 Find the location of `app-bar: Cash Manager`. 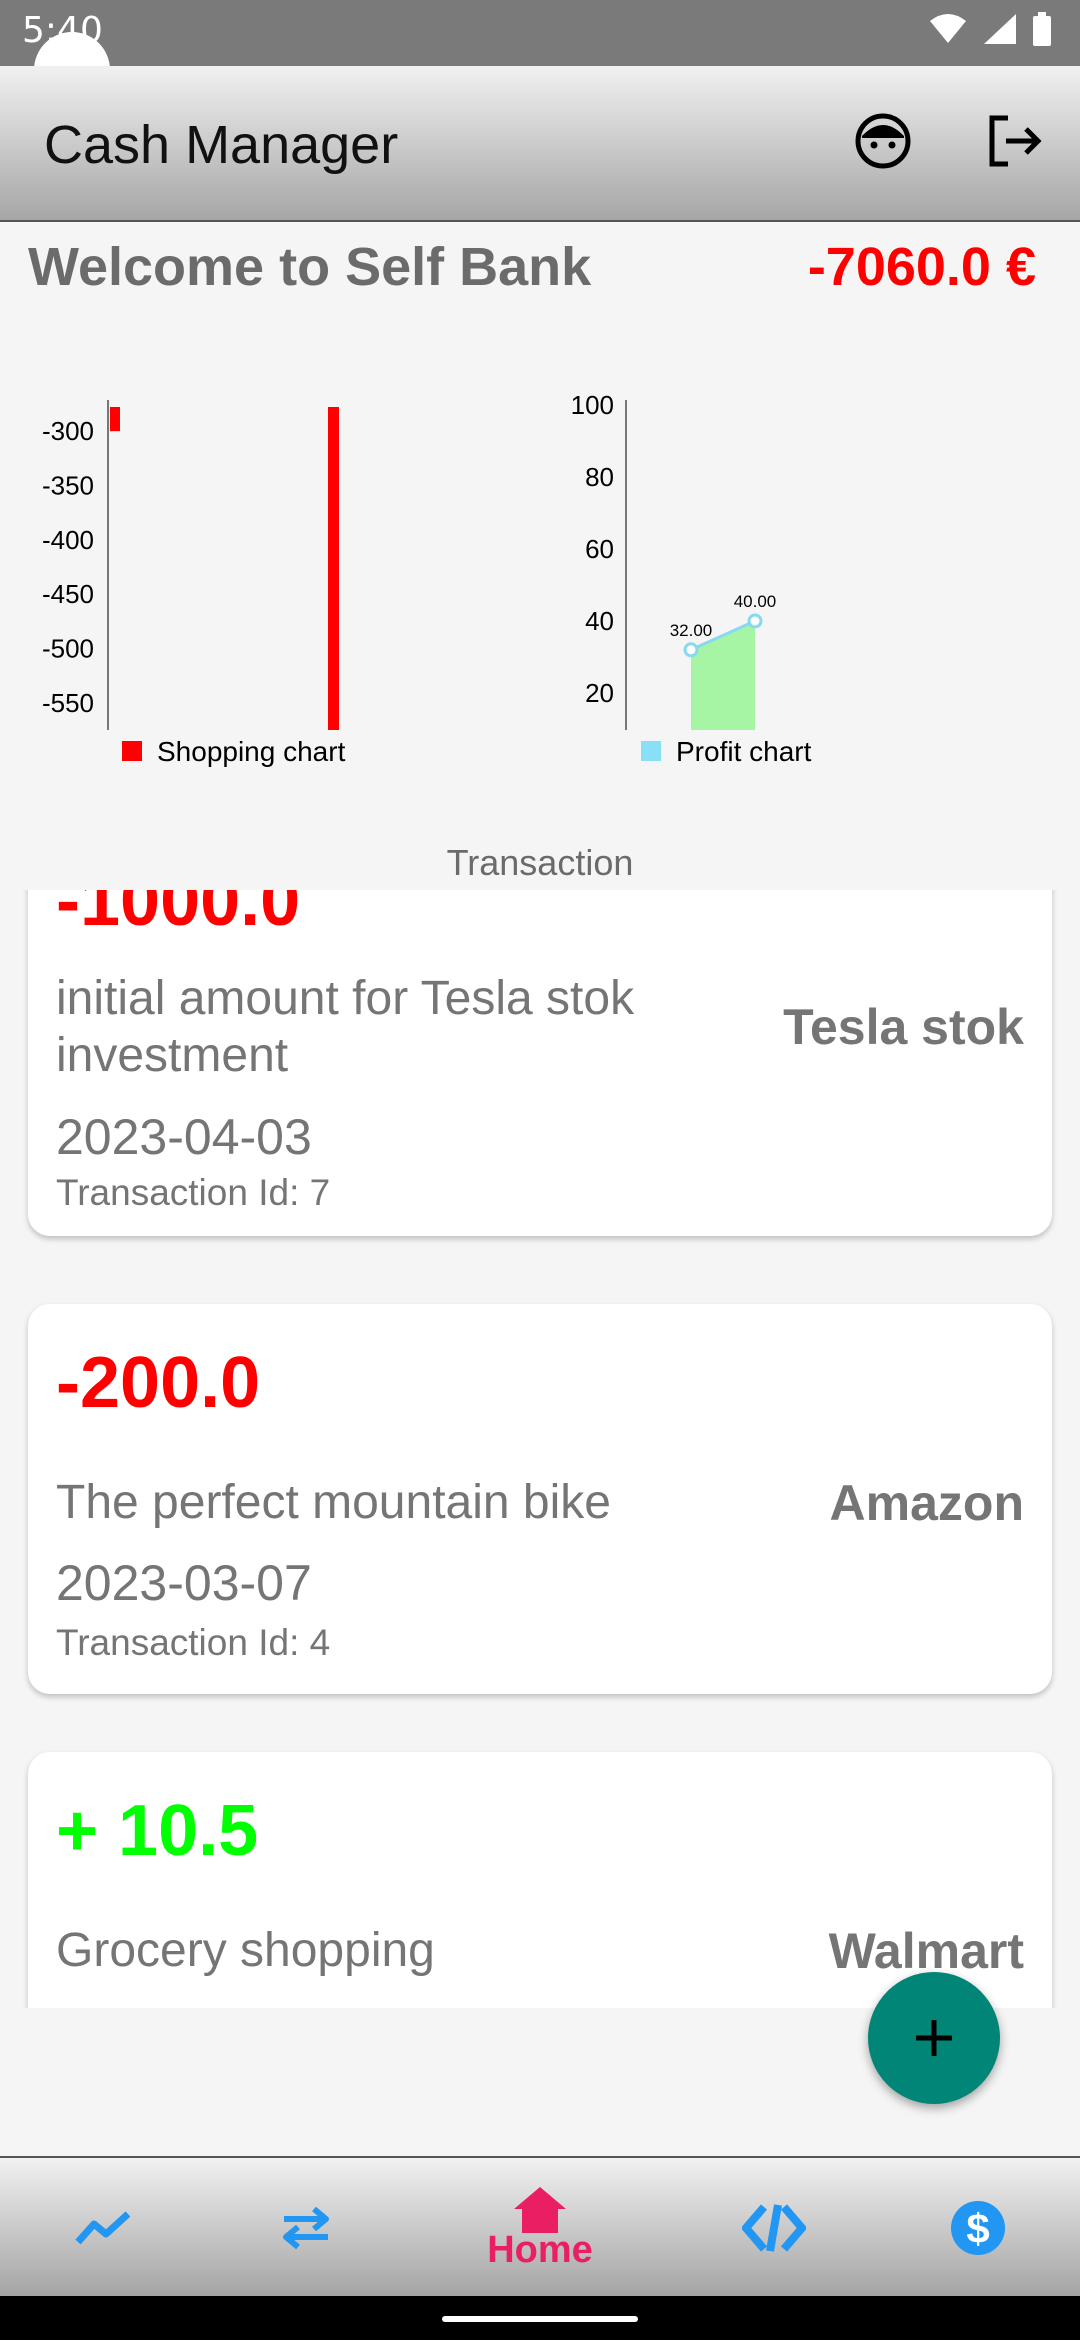

app-bar: Cash Manager is located at coordinates (540, 144).